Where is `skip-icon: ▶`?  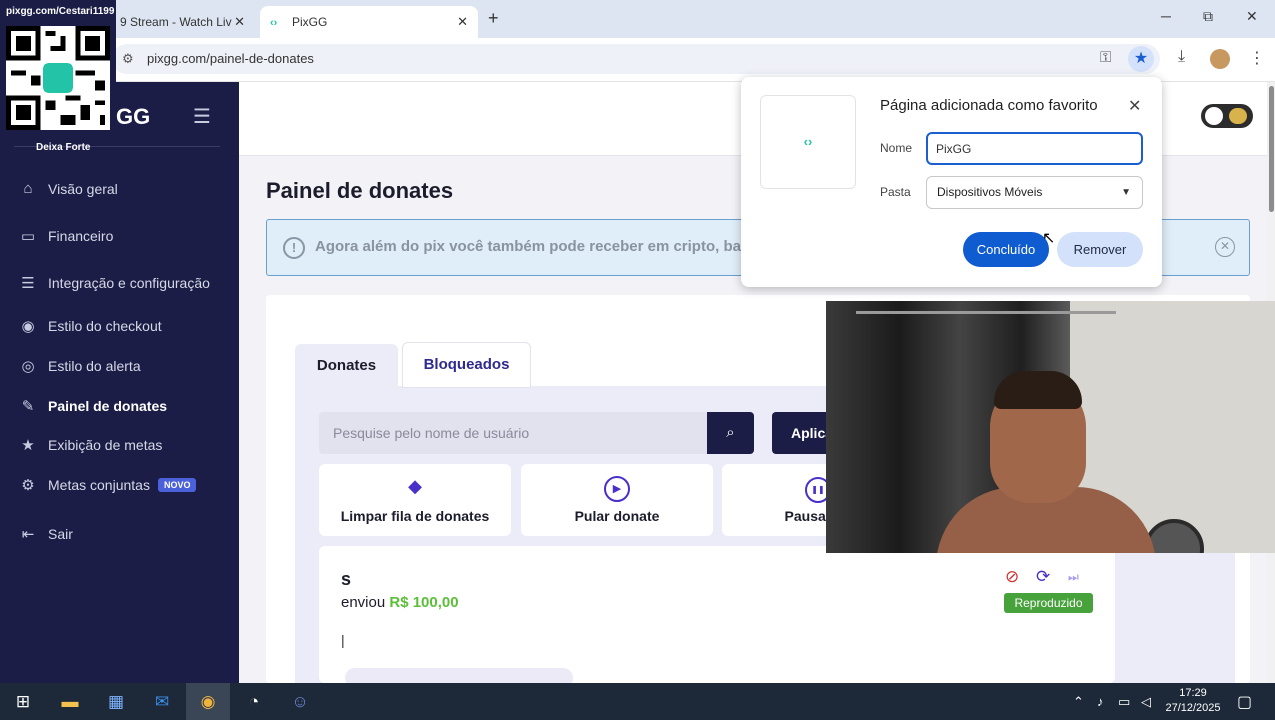 skip-icon: ▶ is located at coordinates (617, 489).